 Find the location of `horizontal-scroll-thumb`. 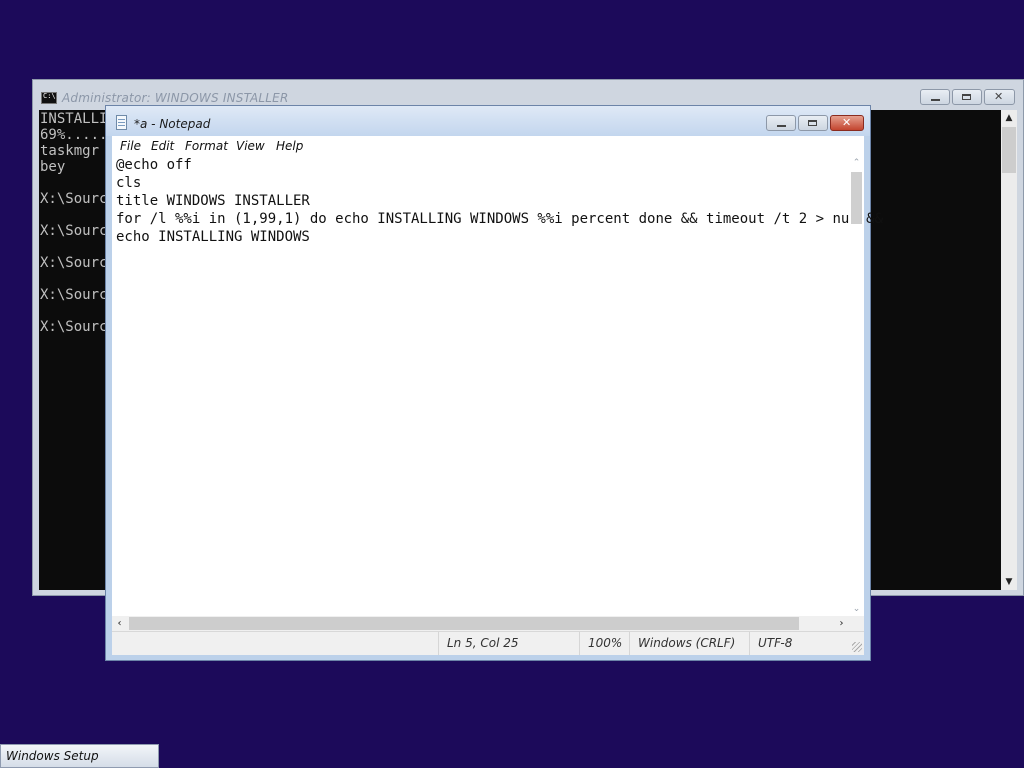

horizontal-scroll-thumb is located at coordinates (464, 623).